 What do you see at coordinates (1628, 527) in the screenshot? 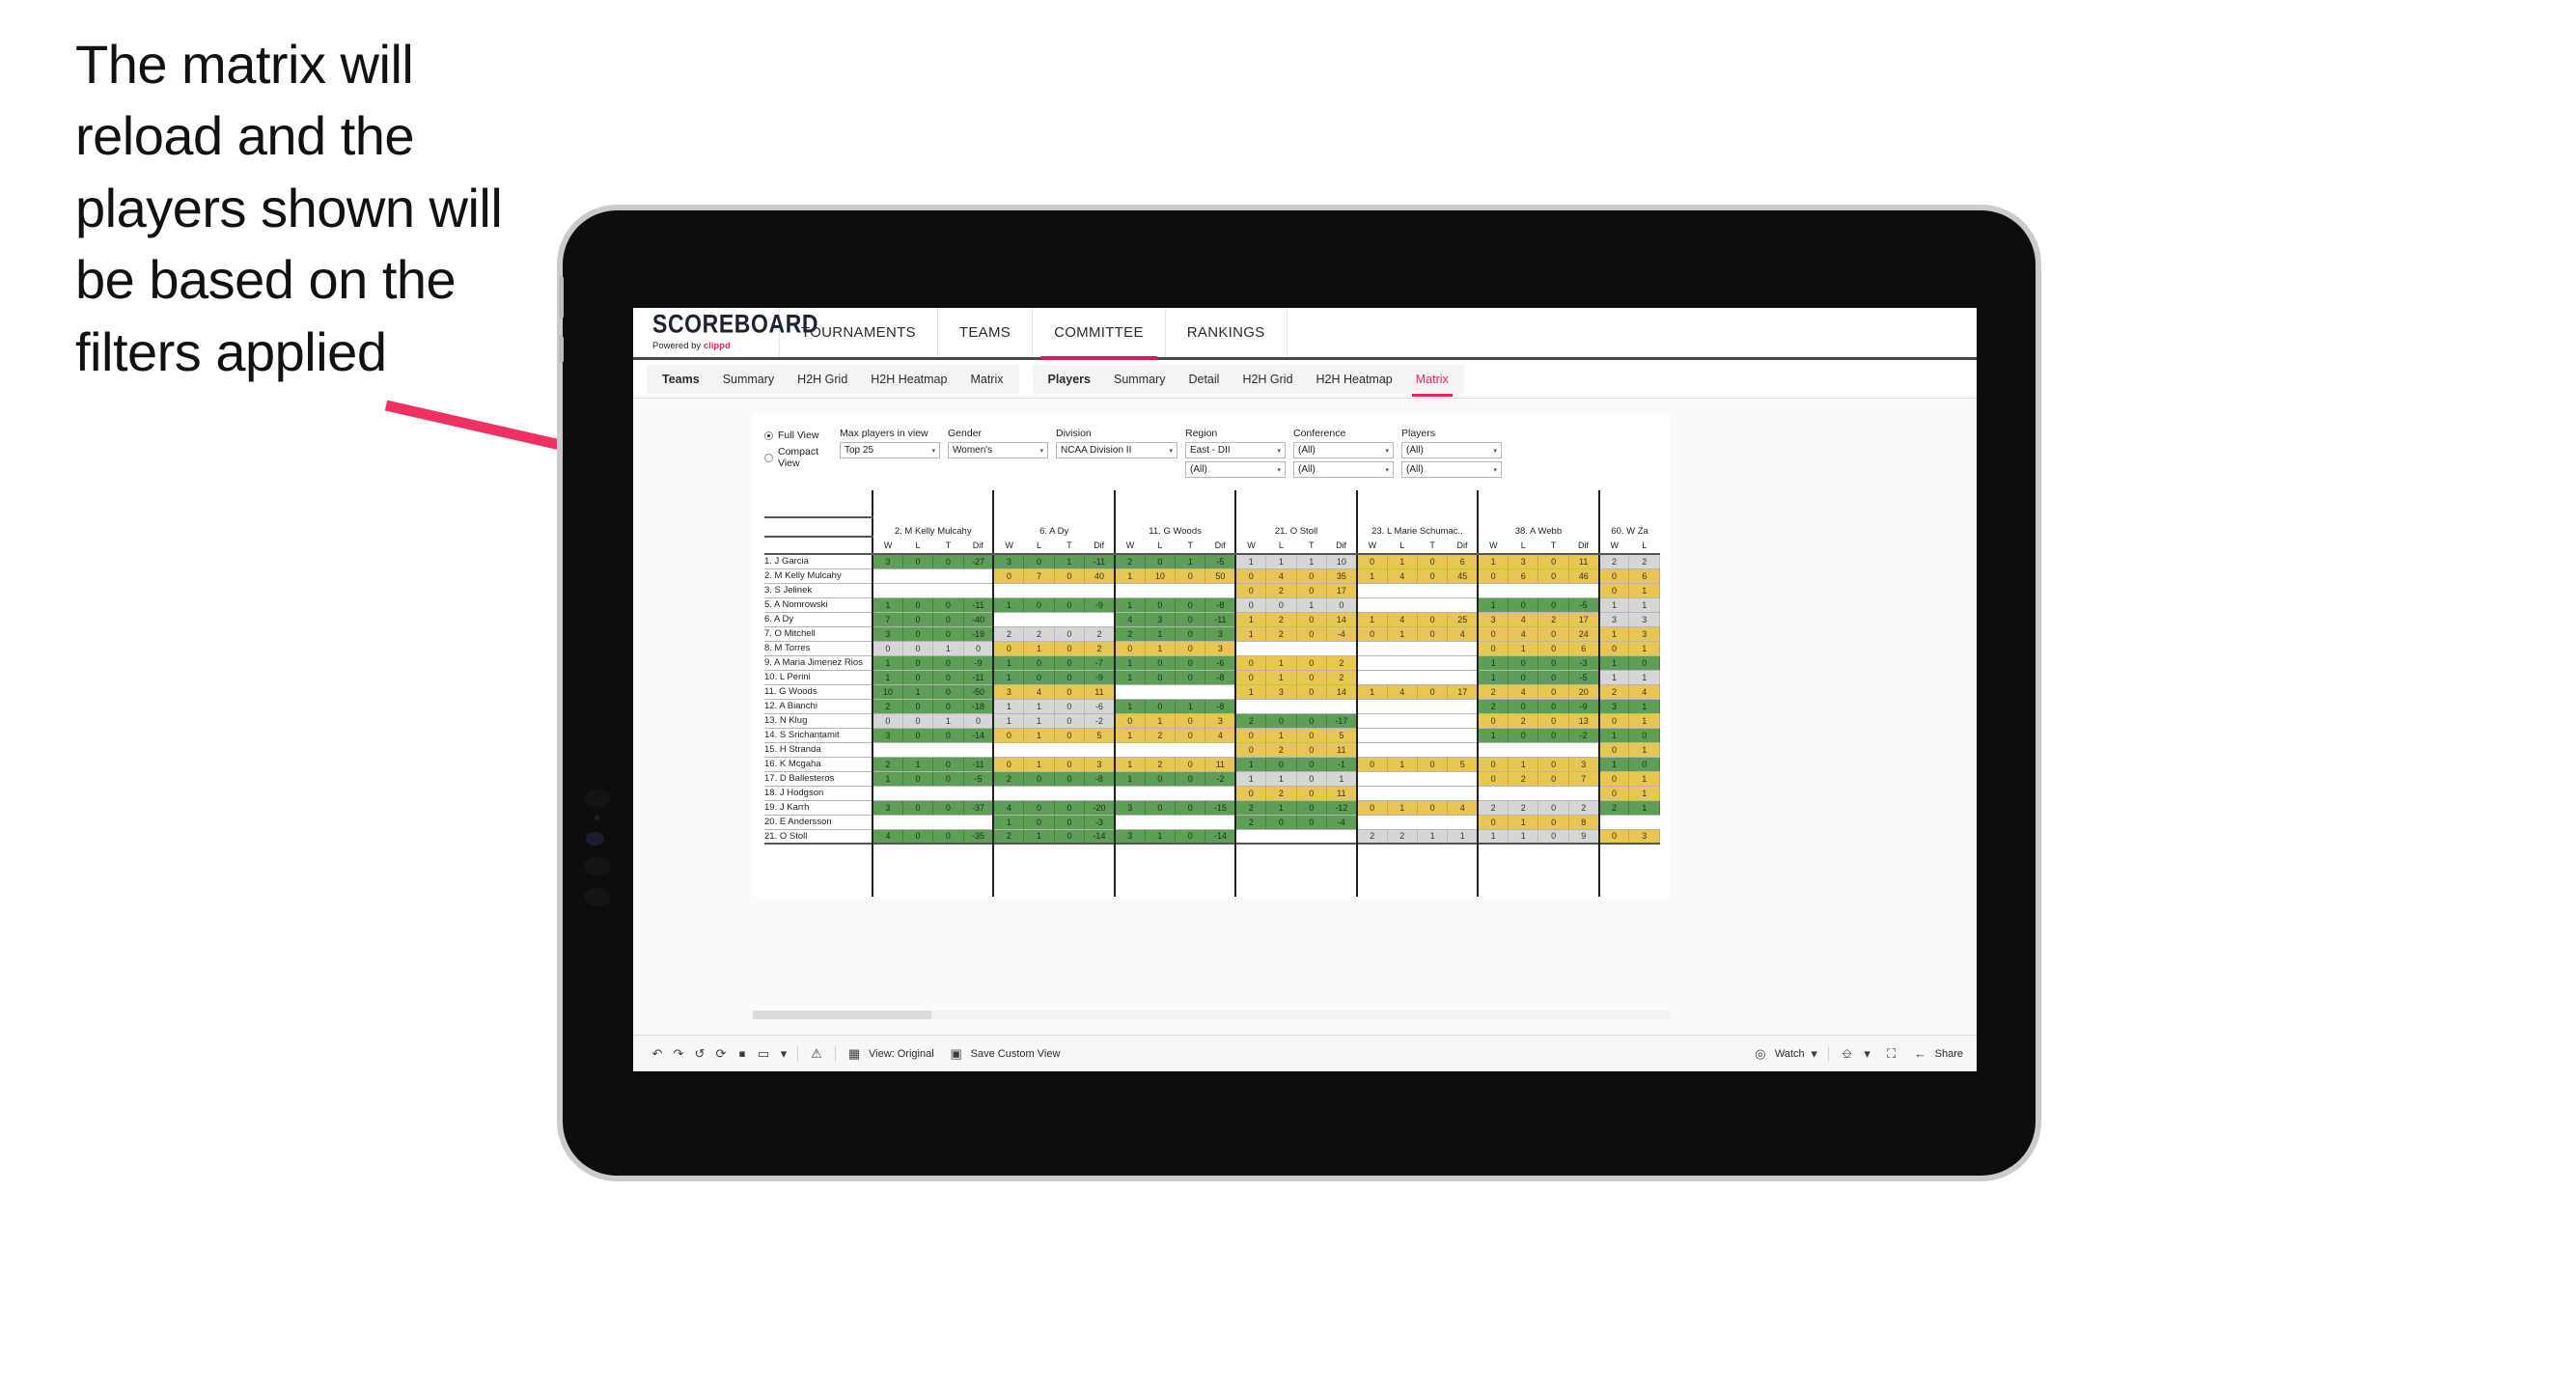
I see `matrix-column-header: 60. W Za` at bounding box center [1628, 527].